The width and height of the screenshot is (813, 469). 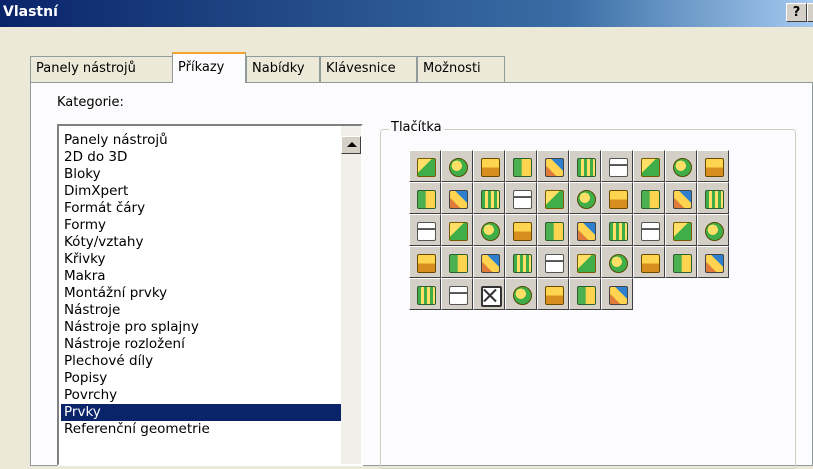 I want to click on feature-boundary-button, so click(x=553, y=166).